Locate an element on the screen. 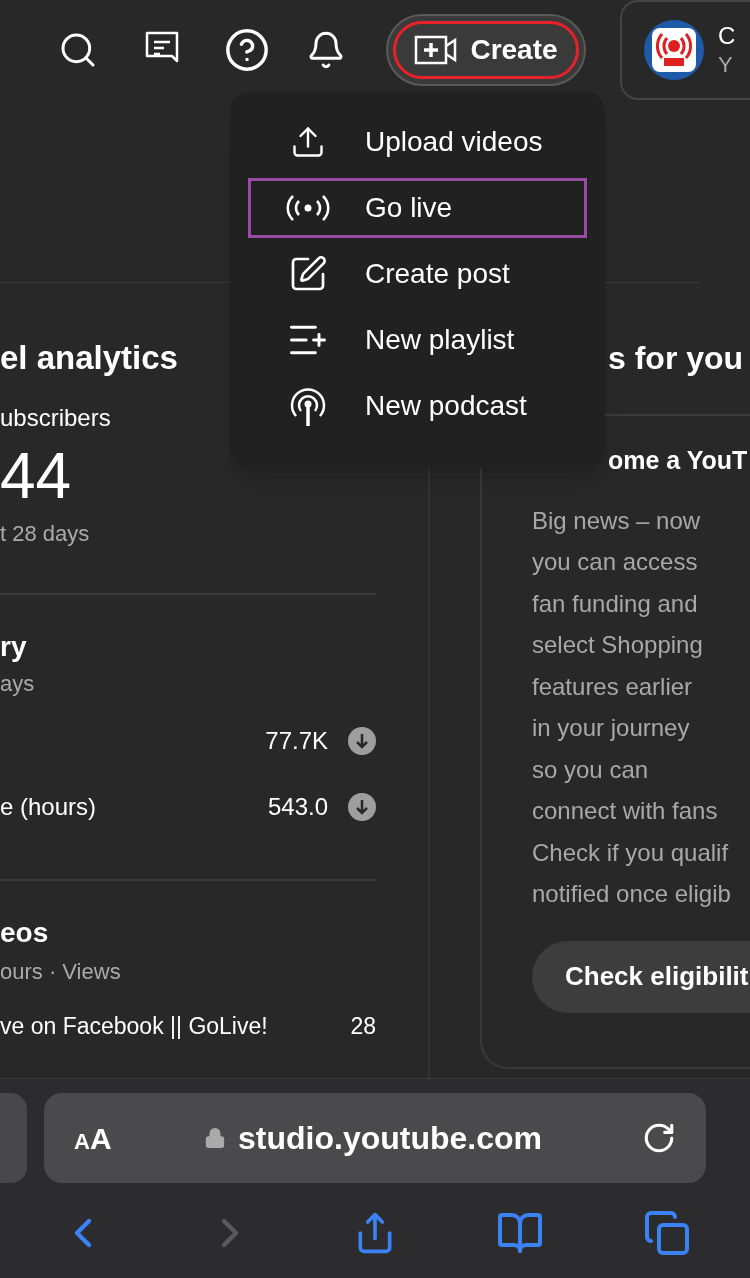 The width and height of the screenshot is (750, 1278). menu-item: New podcast is located at coordinates (417, 406).